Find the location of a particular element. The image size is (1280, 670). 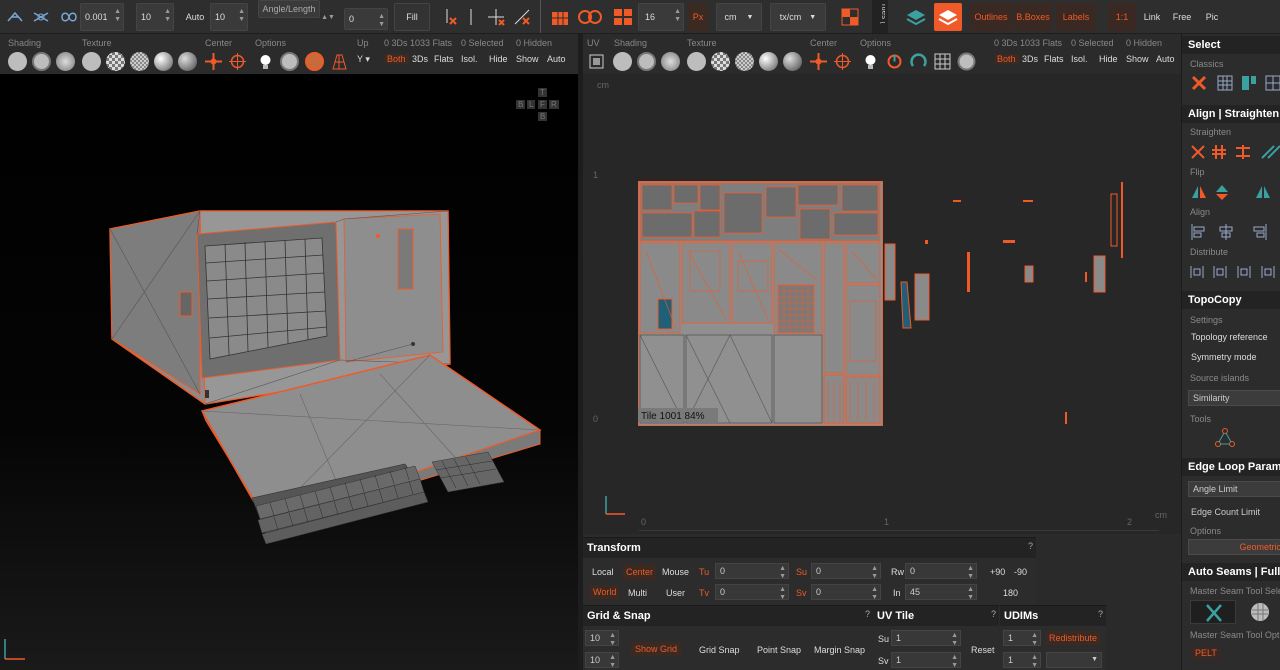

grid-tool-icon is located at coordinates (560, 17).